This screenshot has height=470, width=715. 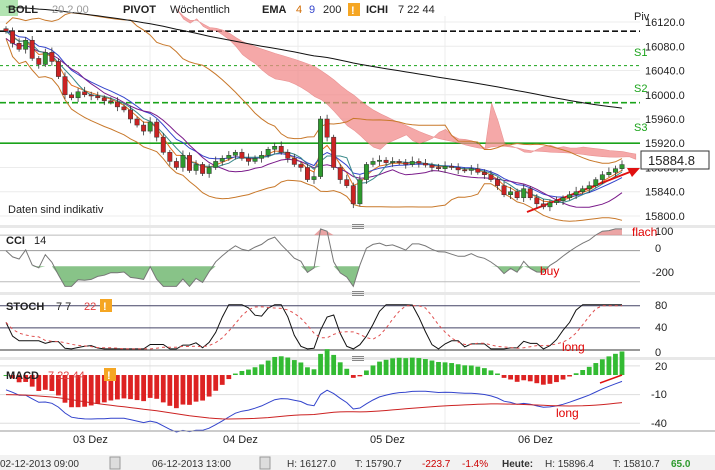 I want to click on y-tick-label: 15840.0, so click(x=665, y=193).